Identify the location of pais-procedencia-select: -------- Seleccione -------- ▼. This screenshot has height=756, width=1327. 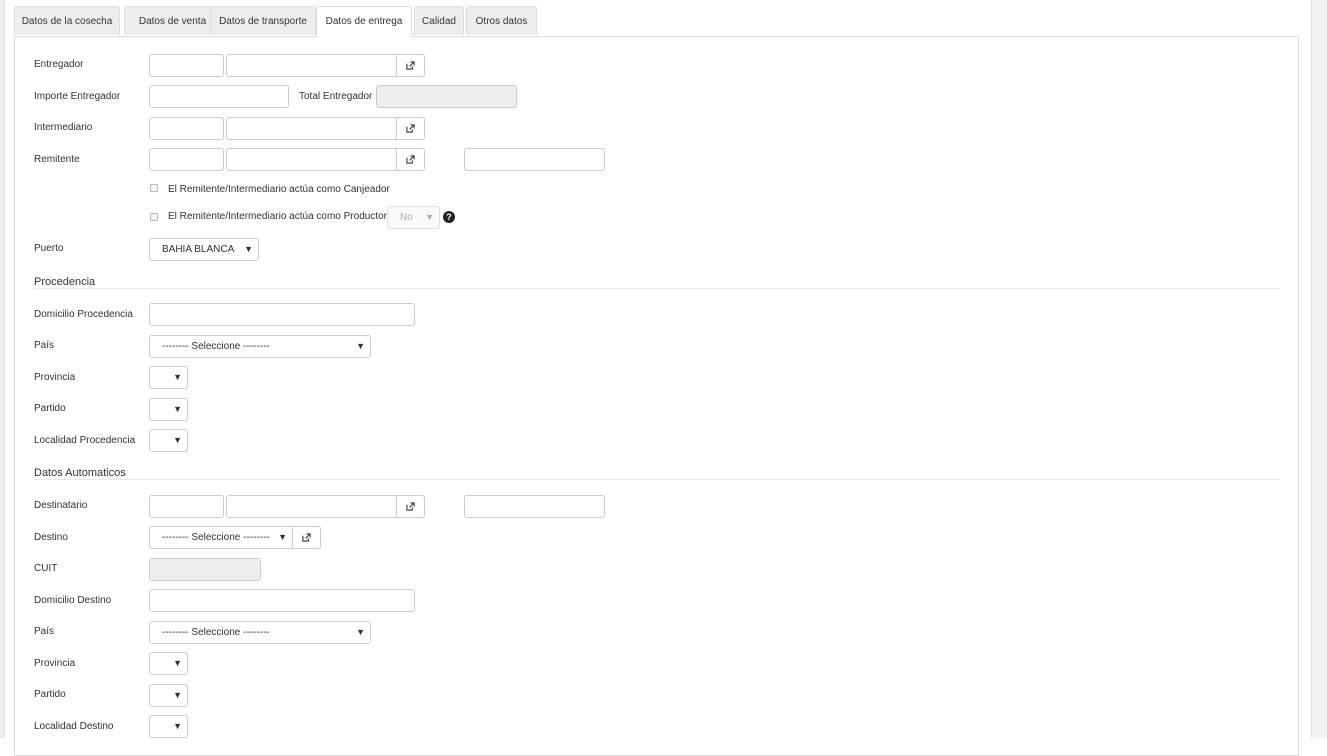
(260, 346).